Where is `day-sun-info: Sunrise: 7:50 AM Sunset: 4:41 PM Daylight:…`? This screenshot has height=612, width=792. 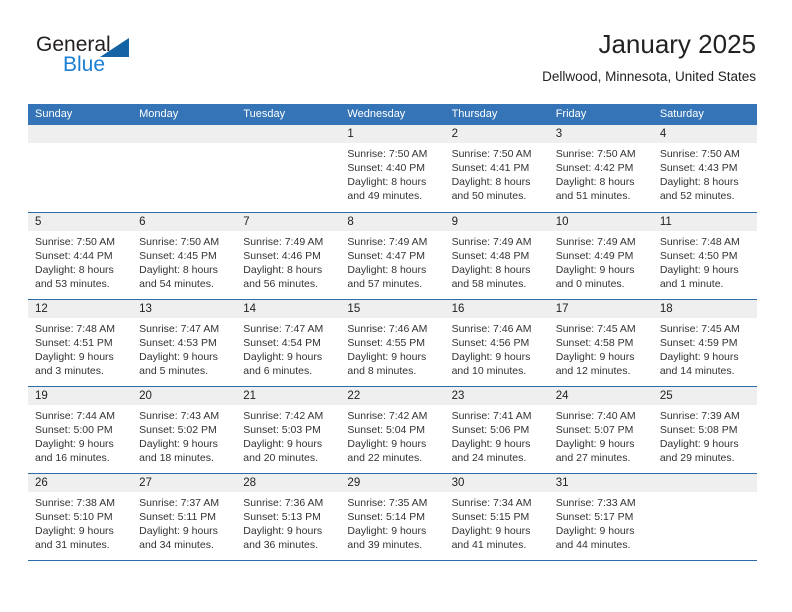
day-sun-info: Sunrise: 7:50 AM Sunset: 4:41 PM Daylight:… is located at coordinates (497, 173).